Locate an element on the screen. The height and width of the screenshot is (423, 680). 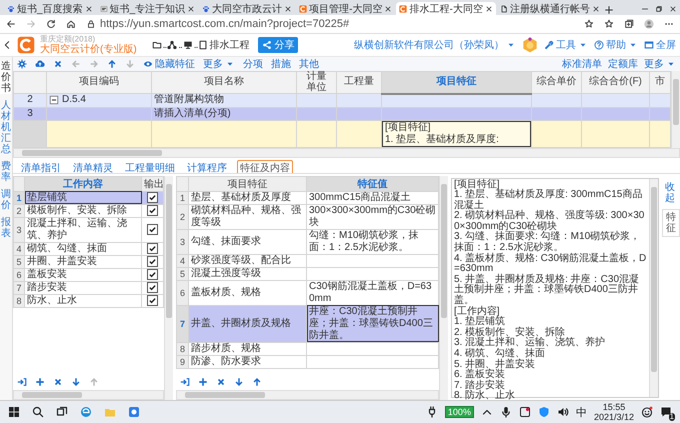
new-tab-icon is located at coordinates (609, 10).